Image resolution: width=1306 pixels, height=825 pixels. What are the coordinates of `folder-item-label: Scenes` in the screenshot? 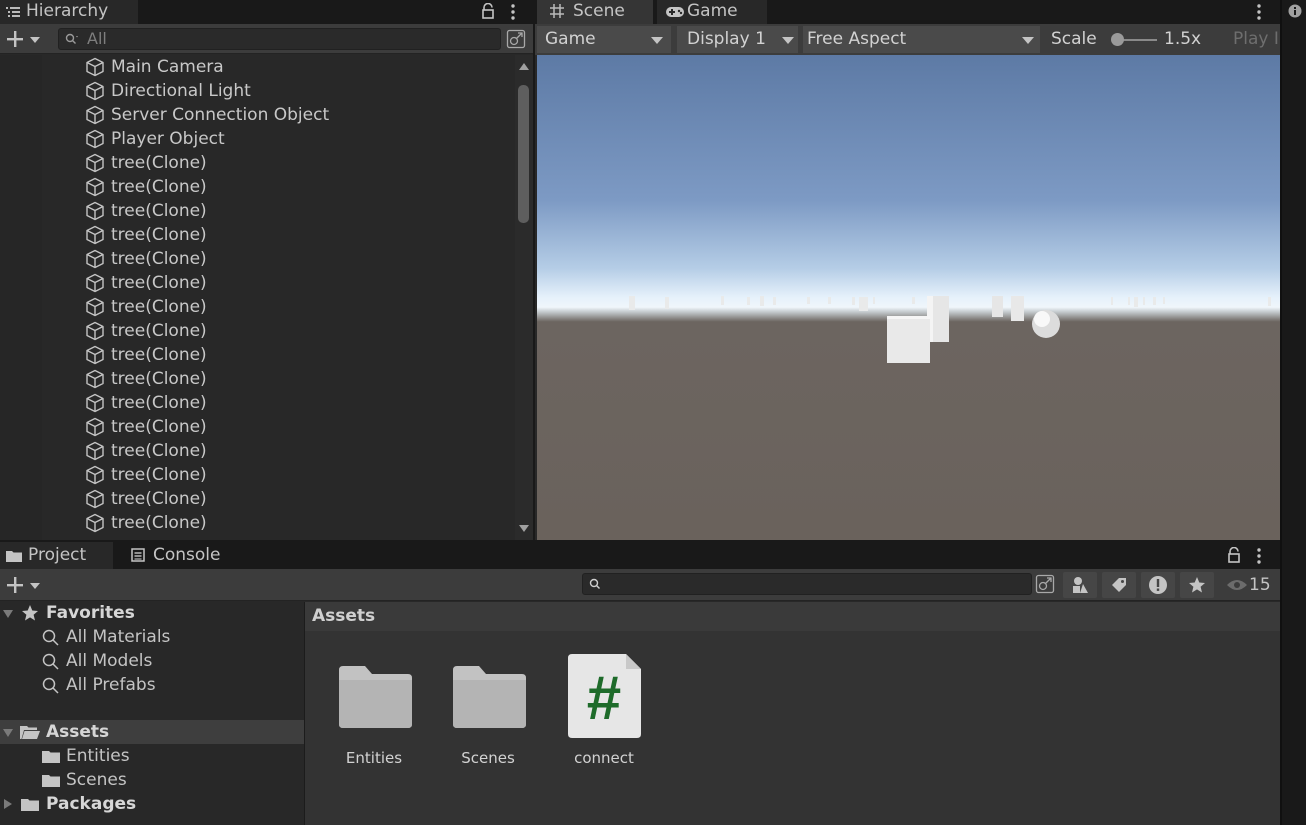 It's located at (96, 780).